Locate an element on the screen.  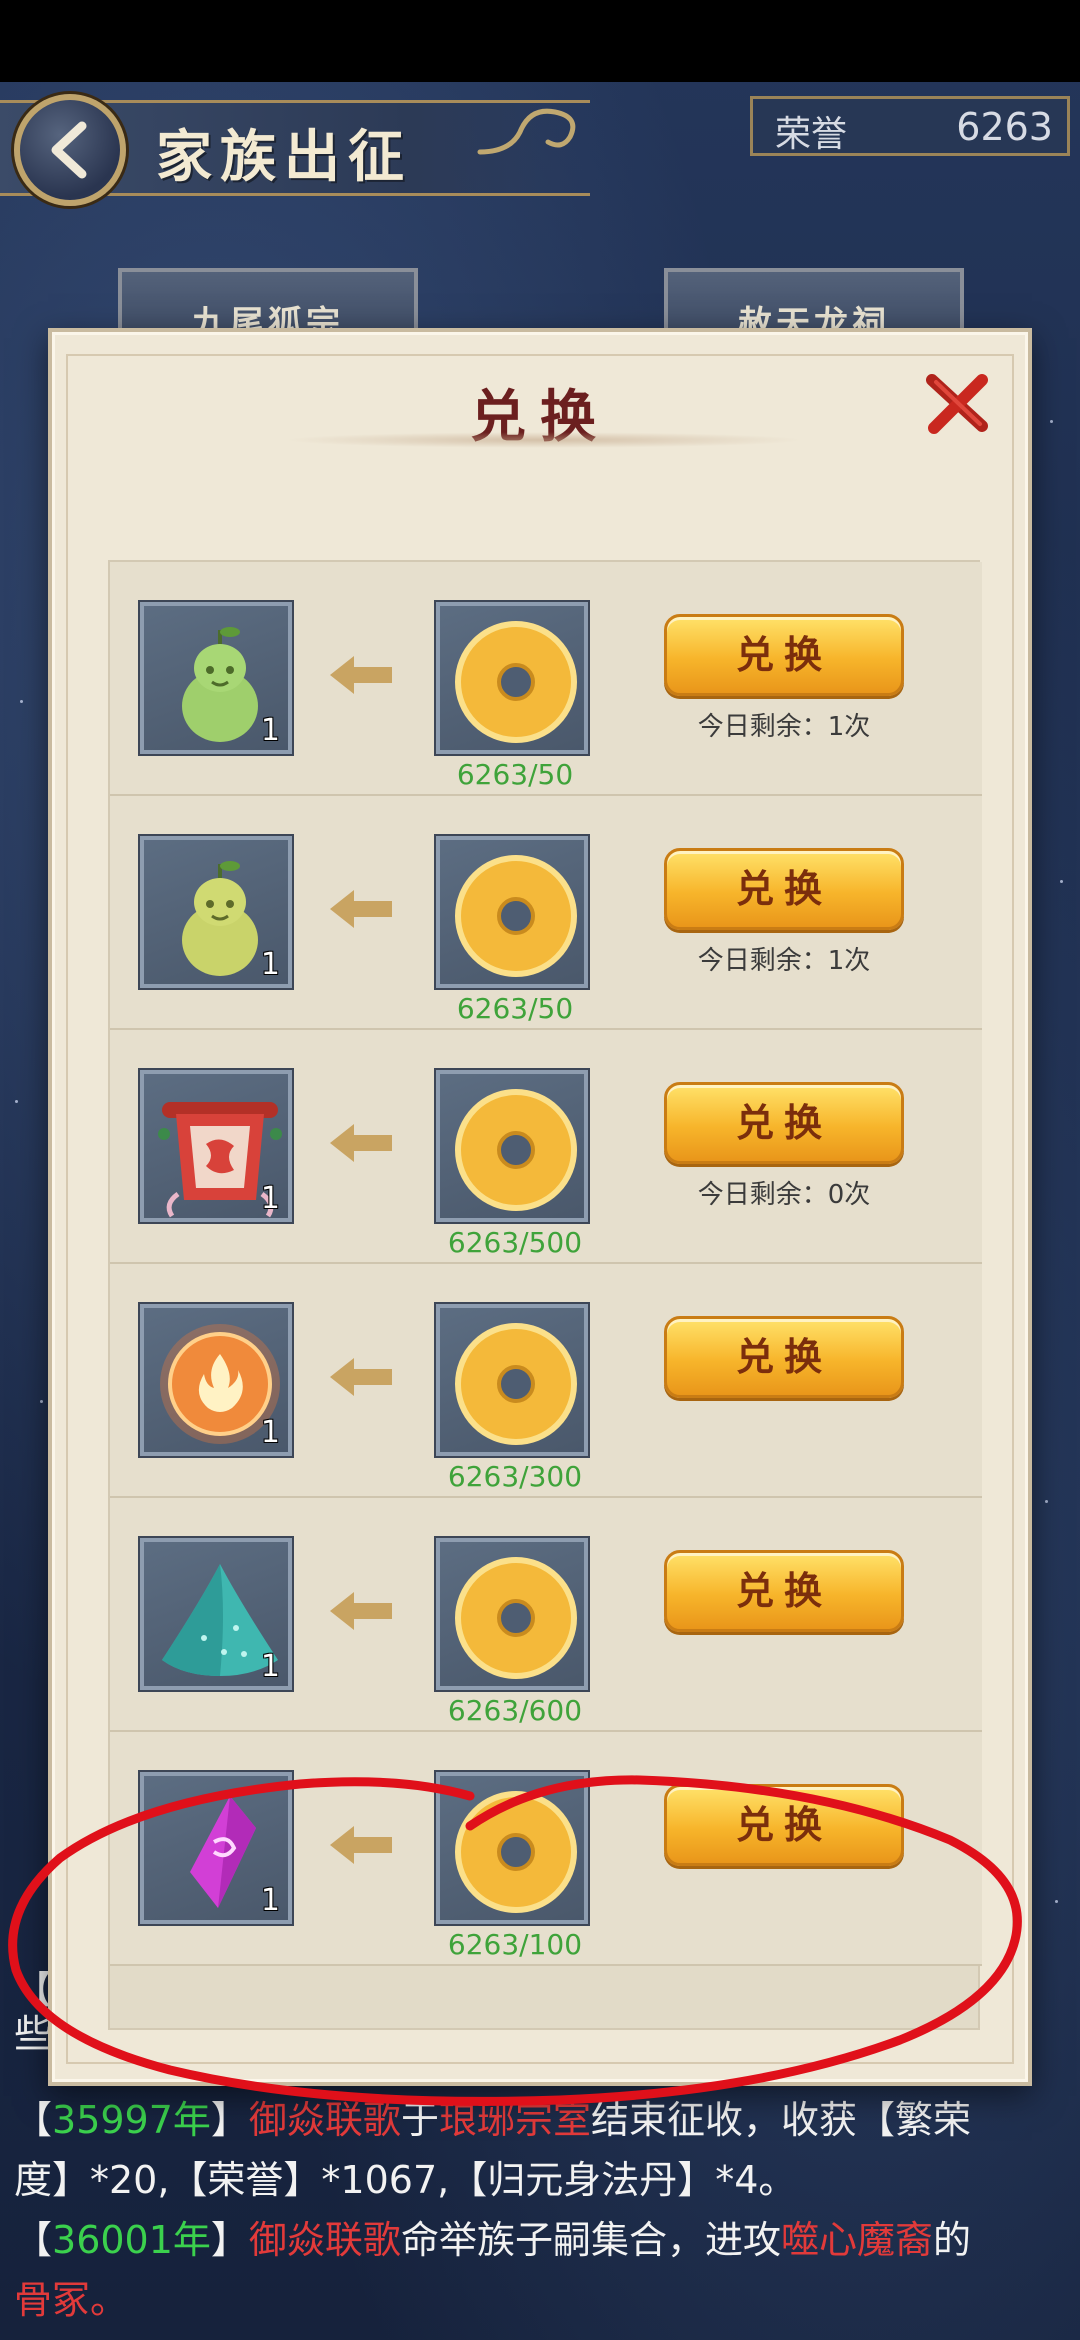
cost-amount: 6263/300 is located at coordinates (515, 1476).